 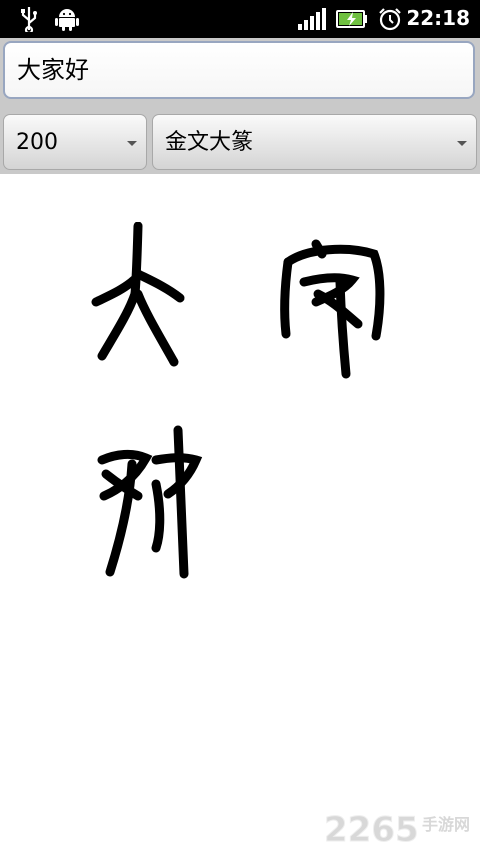 What do you see at coordinates (312, 19) in the screenshot?
I see `signal-icon` at bounding box center [312, 19].